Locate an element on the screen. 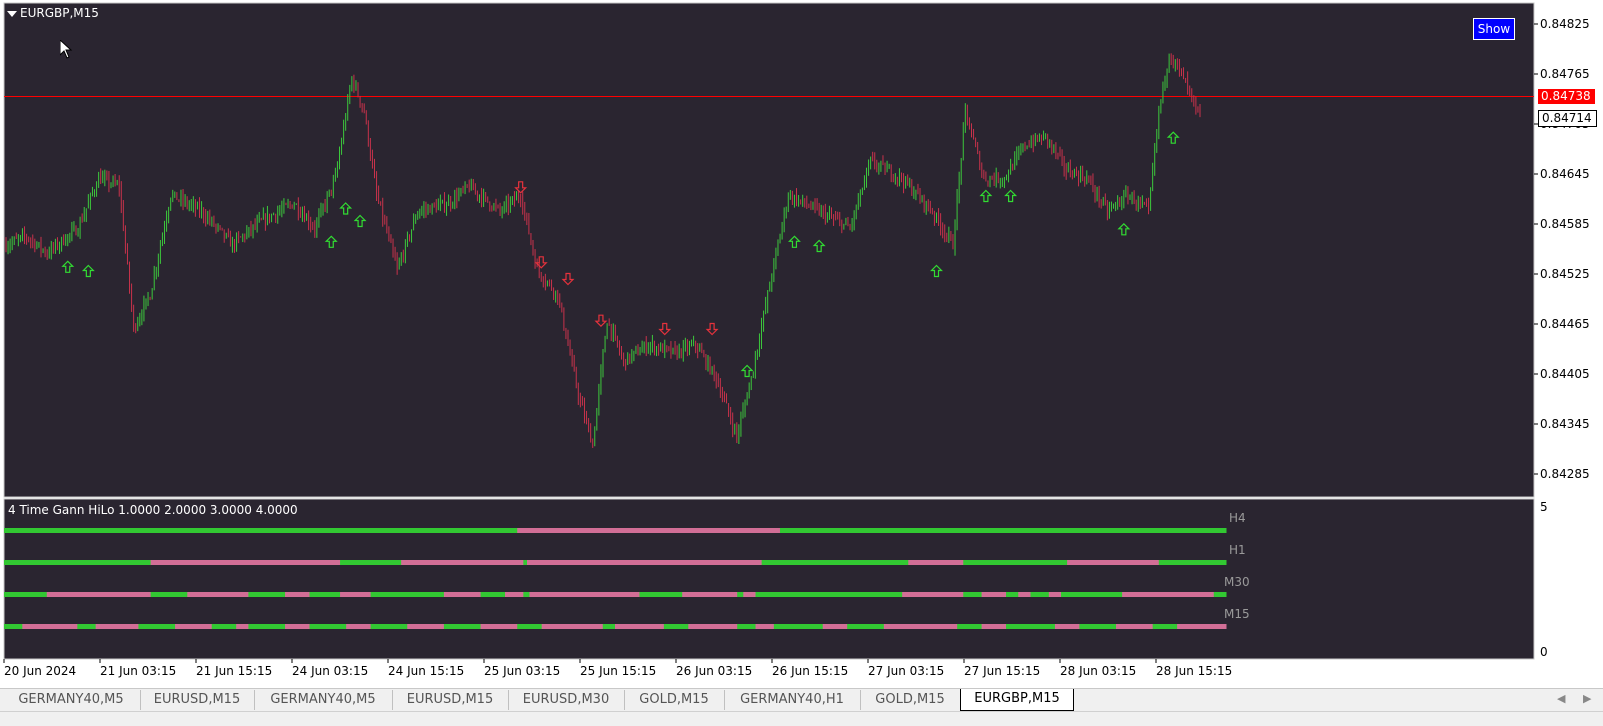  timeframe-label: H1 is located at coordinates (1237, 550).